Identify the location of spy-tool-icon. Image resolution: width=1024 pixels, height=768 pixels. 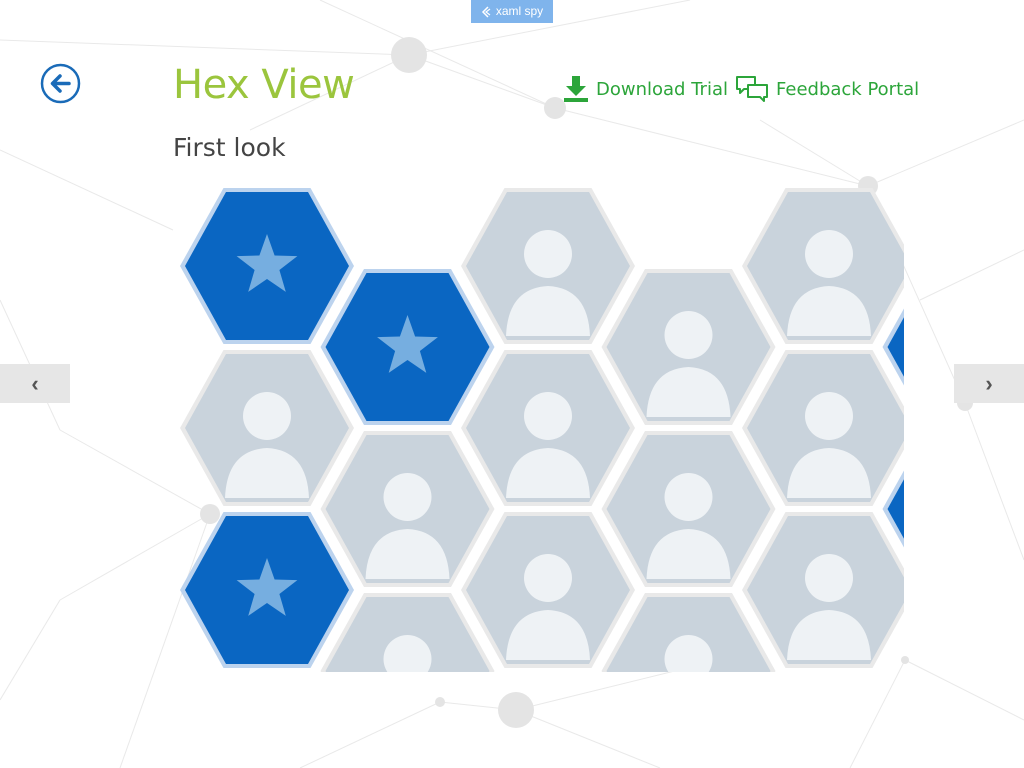
(486, 11).